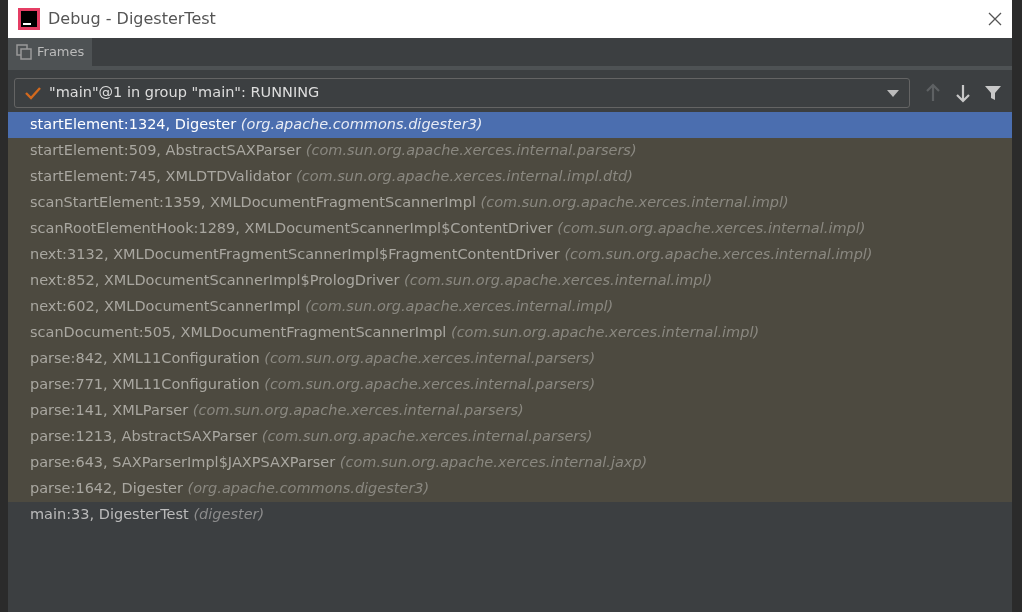  I want to click on stack-frame-row: startElement:509, AbstractSAXParser (com.sun.org.apache.xerces.internal.parsers), so click(510, 151).